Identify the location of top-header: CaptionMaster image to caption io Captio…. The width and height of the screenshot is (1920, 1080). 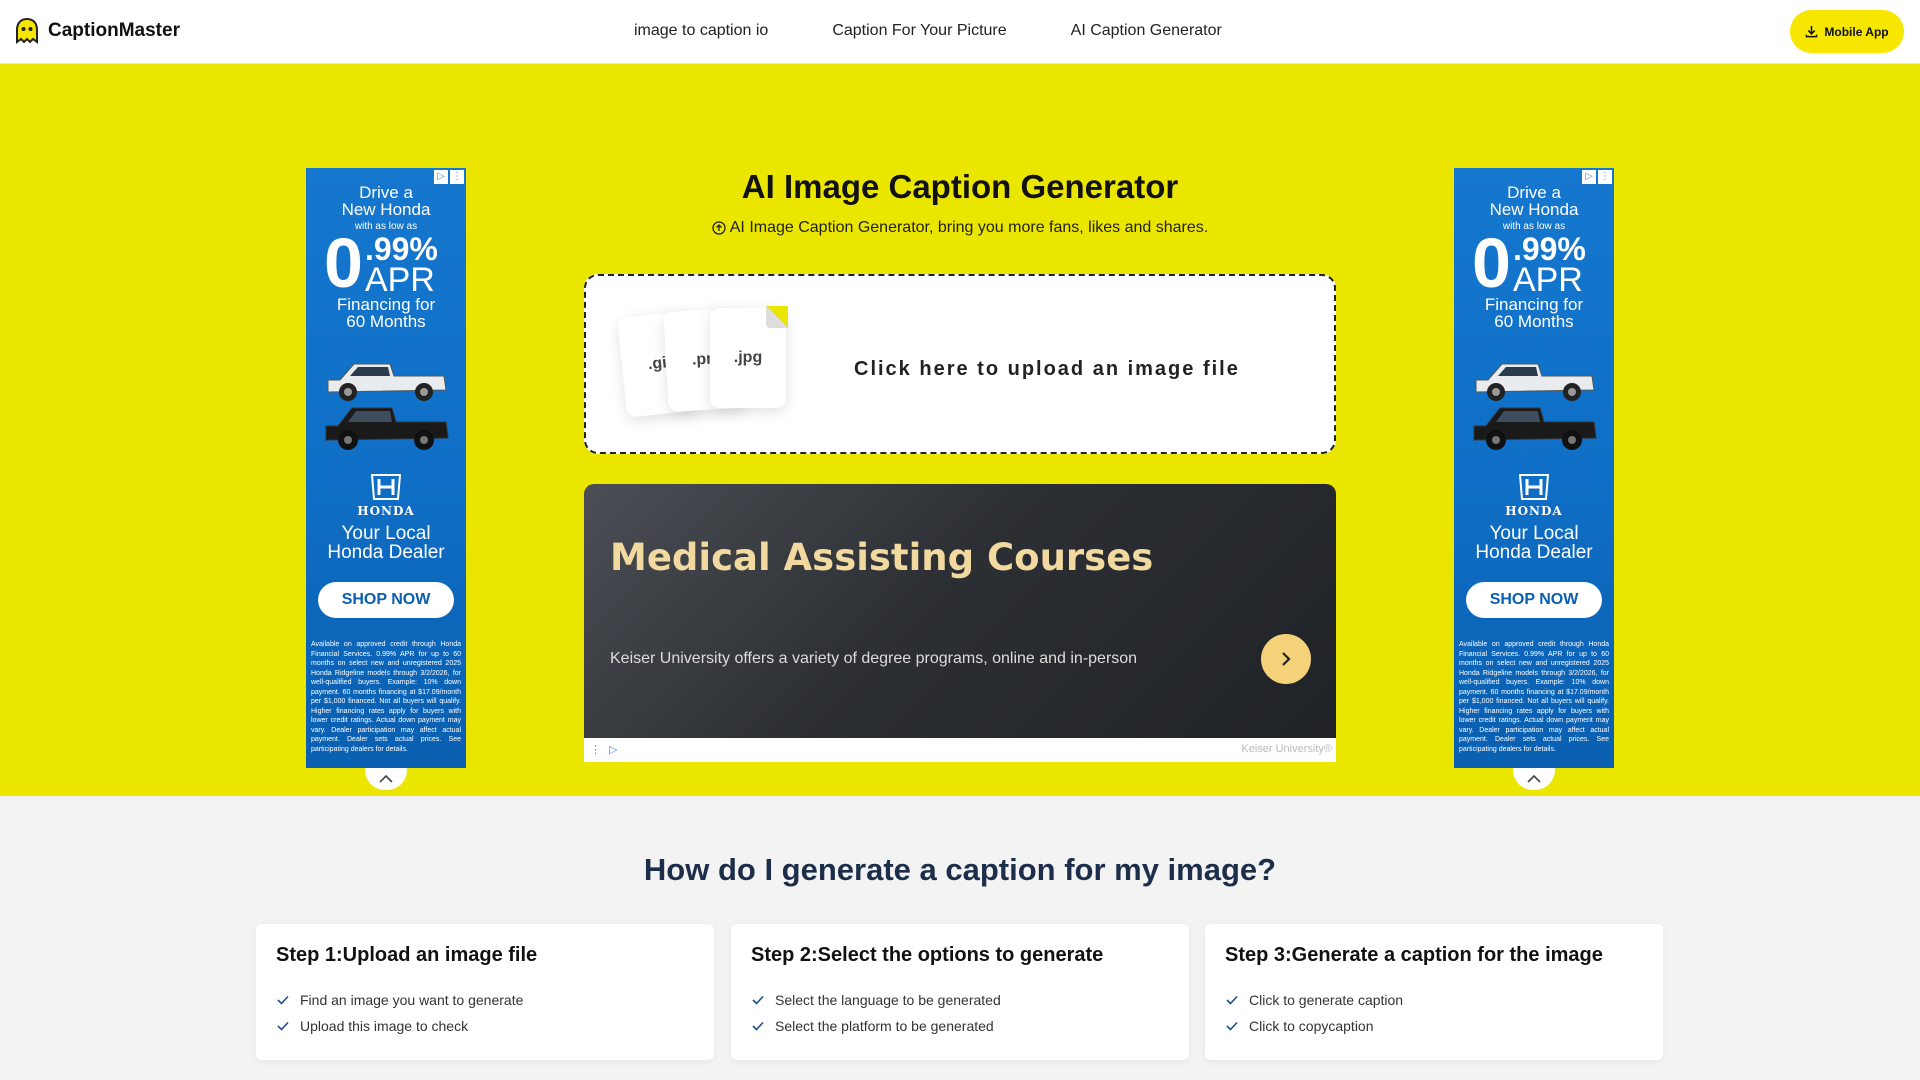
(960, 32).